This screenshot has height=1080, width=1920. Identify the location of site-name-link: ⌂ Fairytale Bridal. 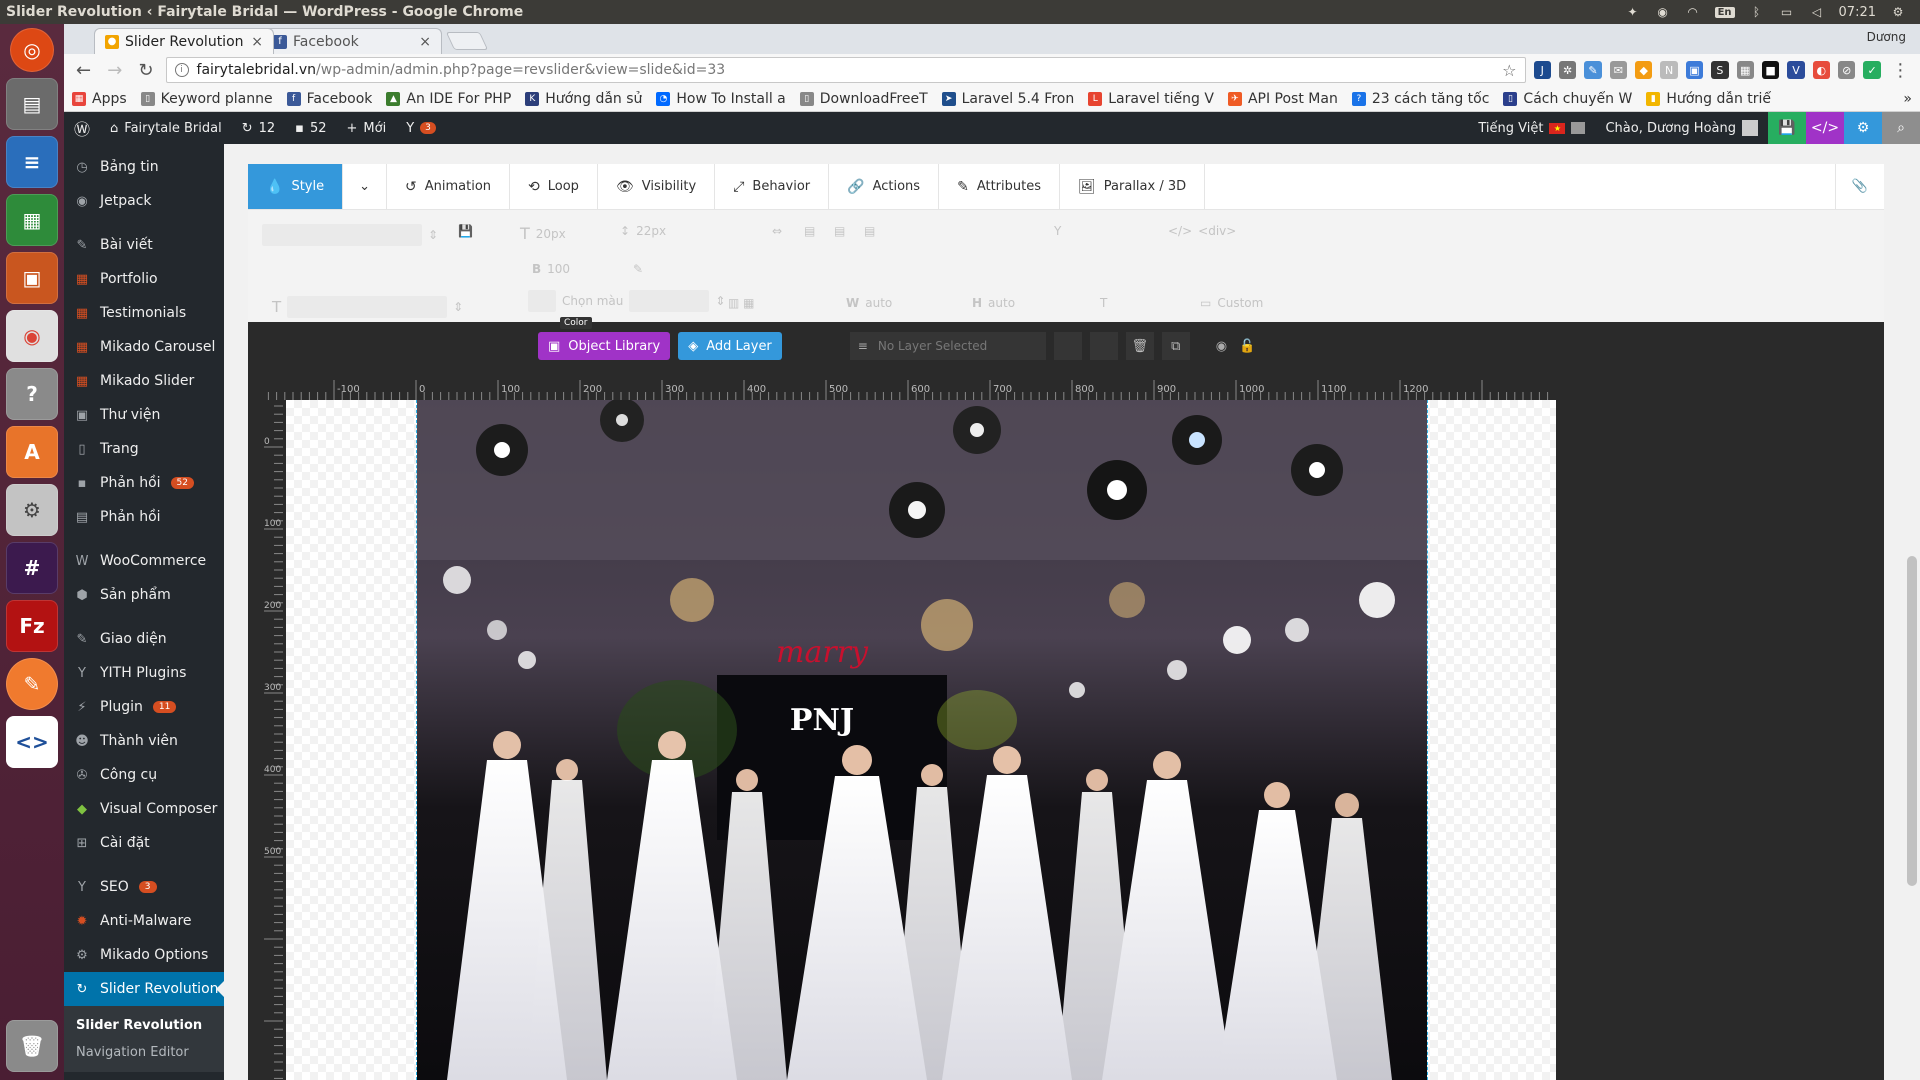
(166, 128).